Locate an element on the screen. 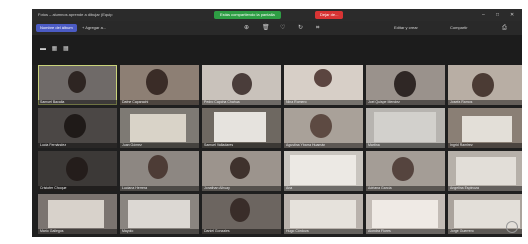  participant-tile: Samuel Bacalla is located at coordinates (77, 85).